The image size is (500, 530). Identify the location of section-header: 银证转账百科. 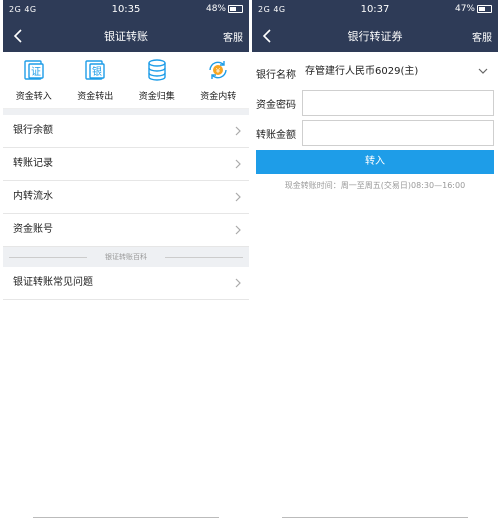
(126, 257).